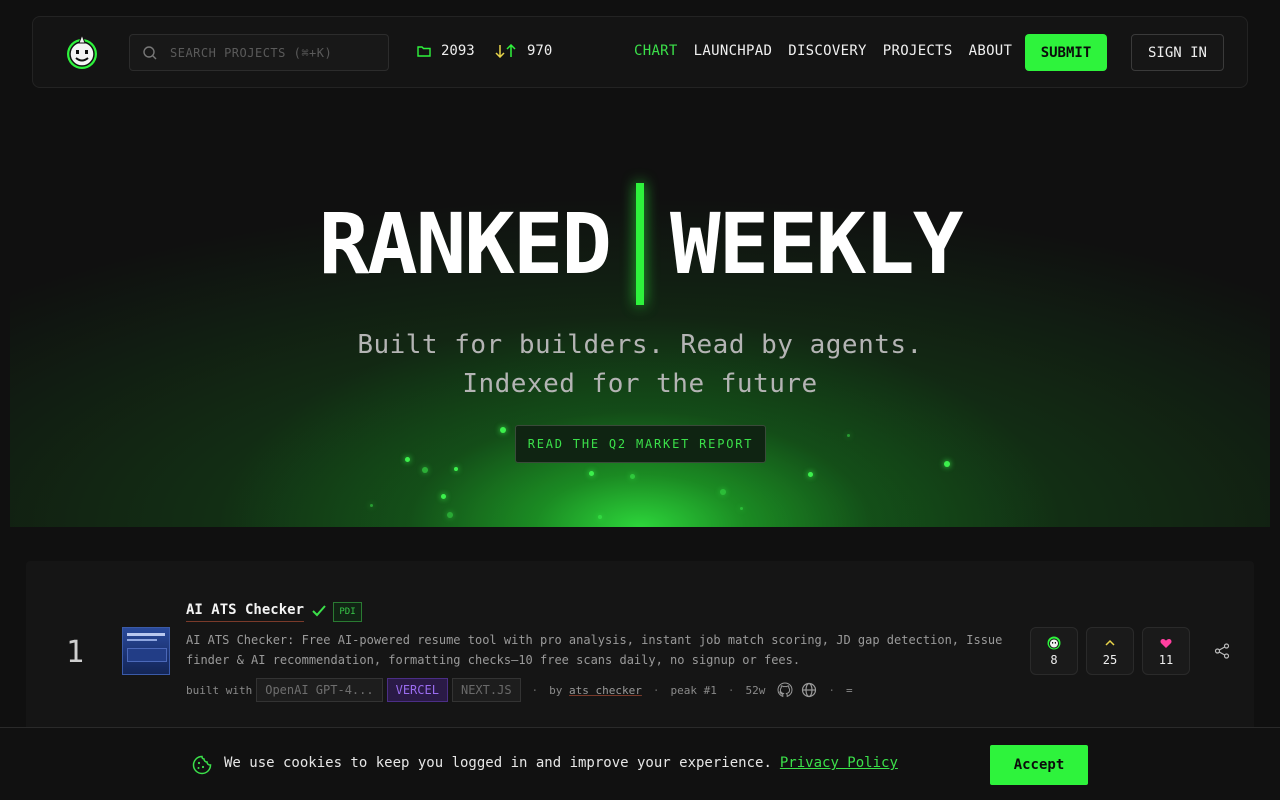 The height and width of the screenshot is (800, 1280). What do you see at coordinates (809, 690) in the screenshot?
I see `globe-icon` at bounding box center [809, 690].